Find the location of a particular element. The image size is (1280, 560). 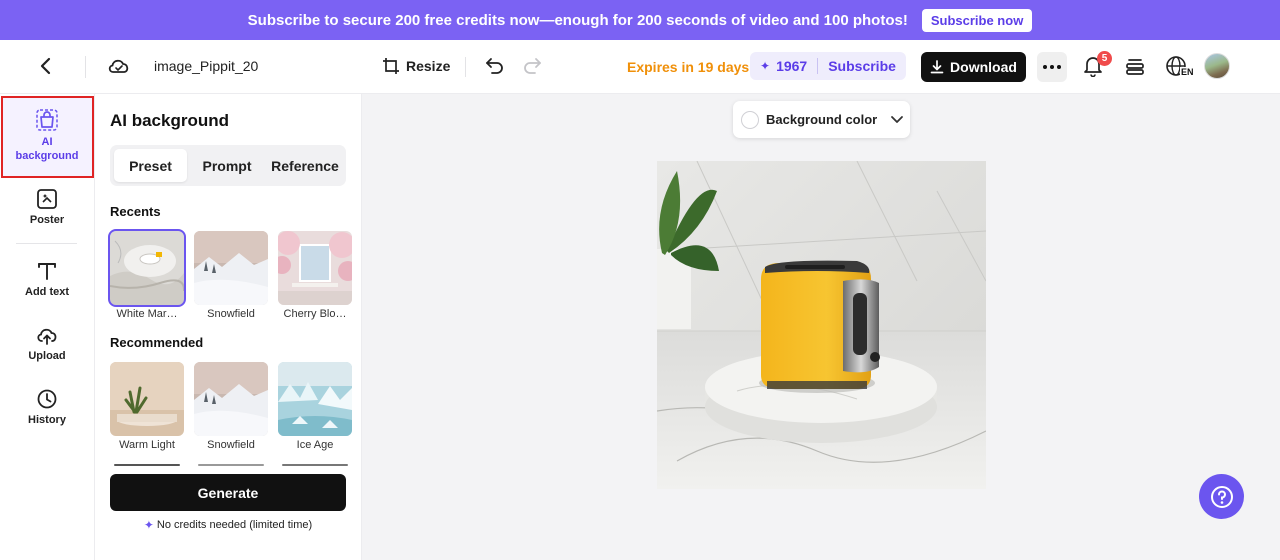

preset-thumb-white-marble is located at coordinates (147, 268).